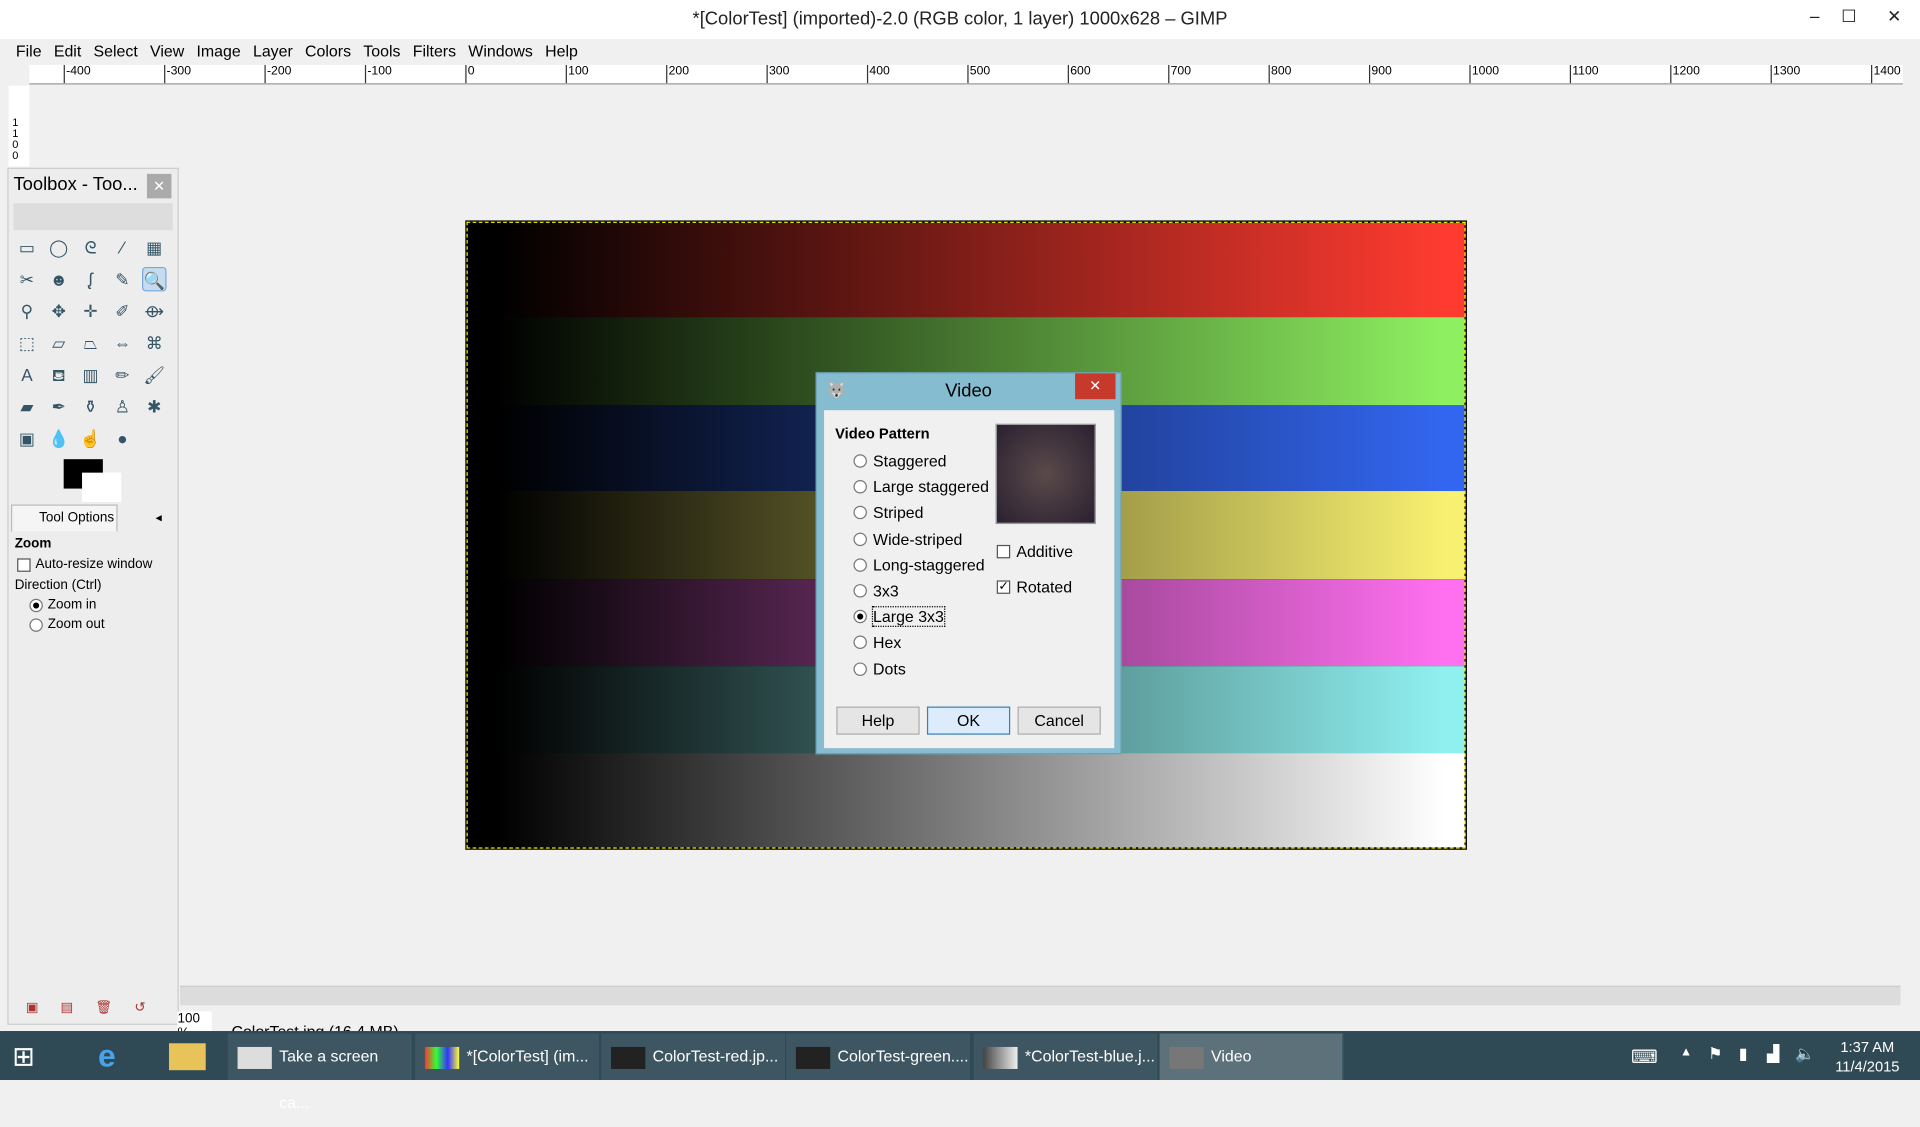  Describe the element at coordinates (921, 487) in the screenshot. I see `pattern-radio-large-staggered: Large staggered` at that location.